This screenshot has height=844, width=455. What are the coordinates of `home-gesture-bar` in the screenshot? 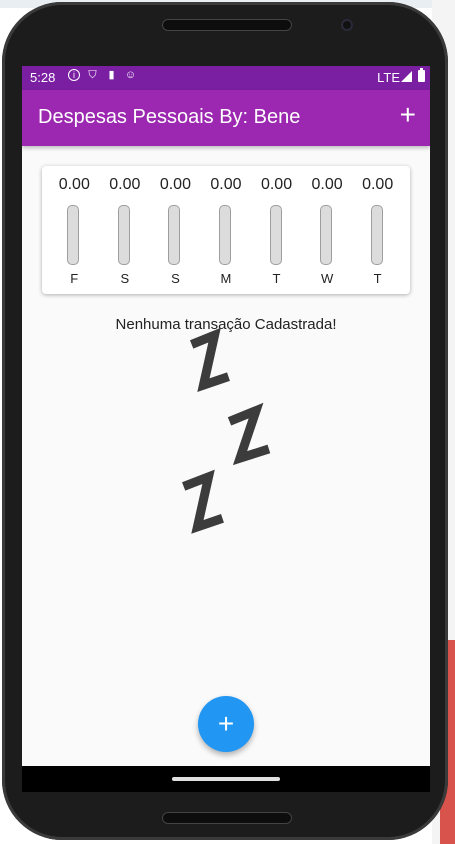 It's located at (226, 779).